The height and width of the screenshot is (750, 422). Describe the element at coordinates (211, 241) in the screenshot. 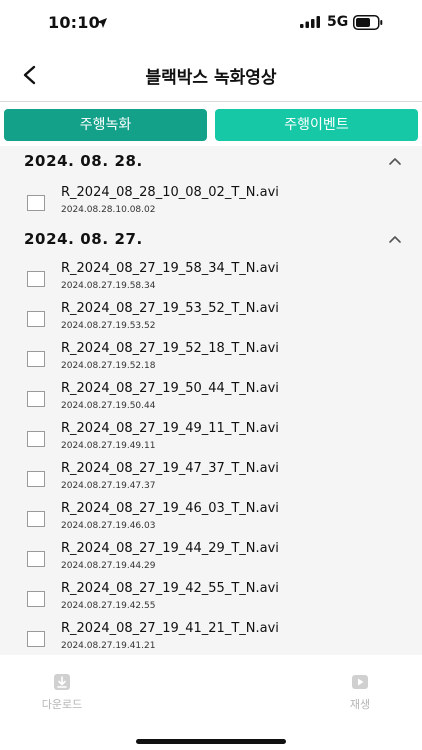

I see `date-group-header: 2024. 08. 27.` at that location.